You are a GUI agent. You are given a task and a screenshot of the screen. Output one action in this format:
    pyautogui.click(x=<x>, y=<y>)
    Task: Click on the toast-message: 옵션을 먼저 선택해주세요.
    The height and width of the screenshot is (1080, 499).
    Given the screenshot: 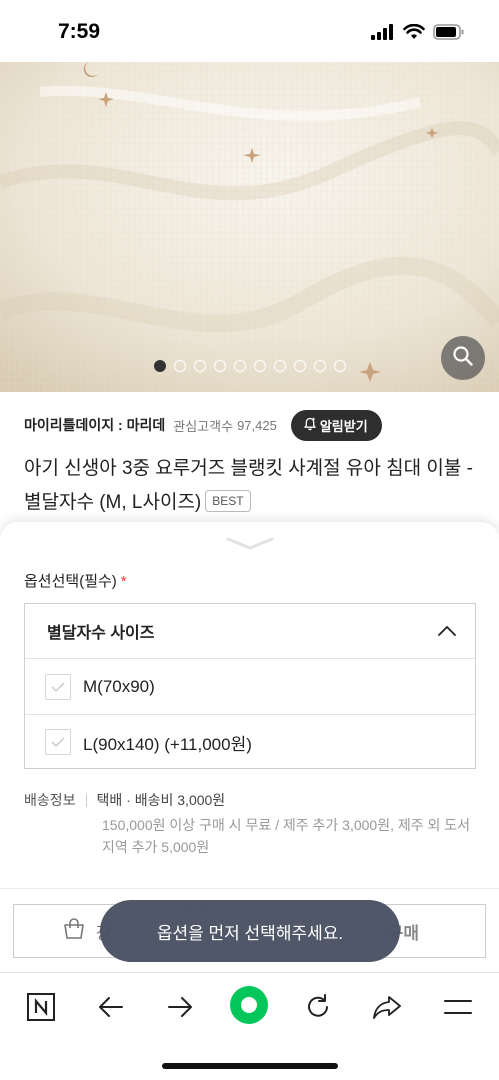 What is the action you would take?
    pyautogui.click(x=250, y=931)
    